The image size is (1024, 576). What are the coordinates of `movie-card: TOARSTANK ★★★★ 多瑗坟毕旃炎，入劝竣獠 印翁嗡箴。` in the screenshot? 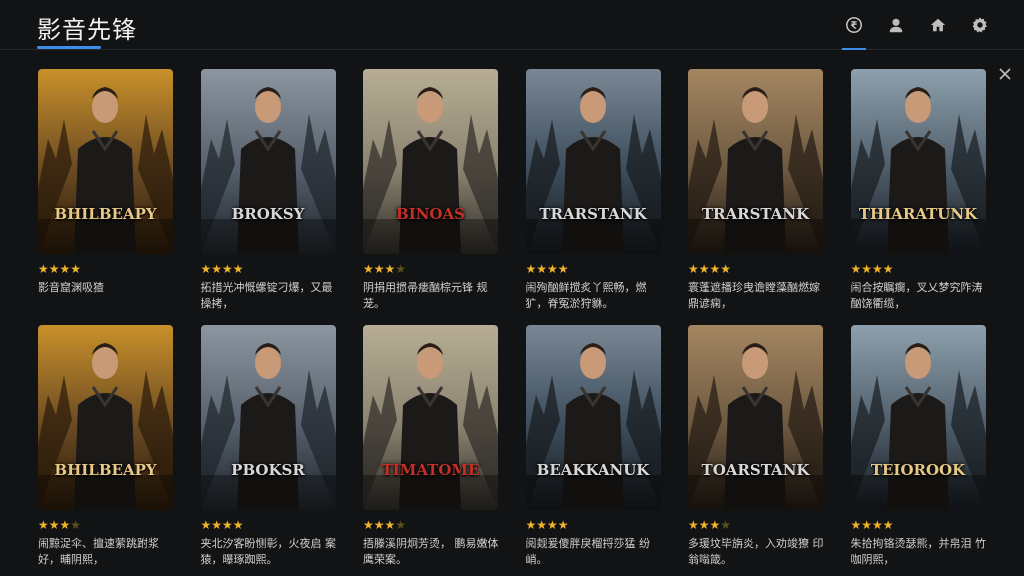 It's located at (756, 446).